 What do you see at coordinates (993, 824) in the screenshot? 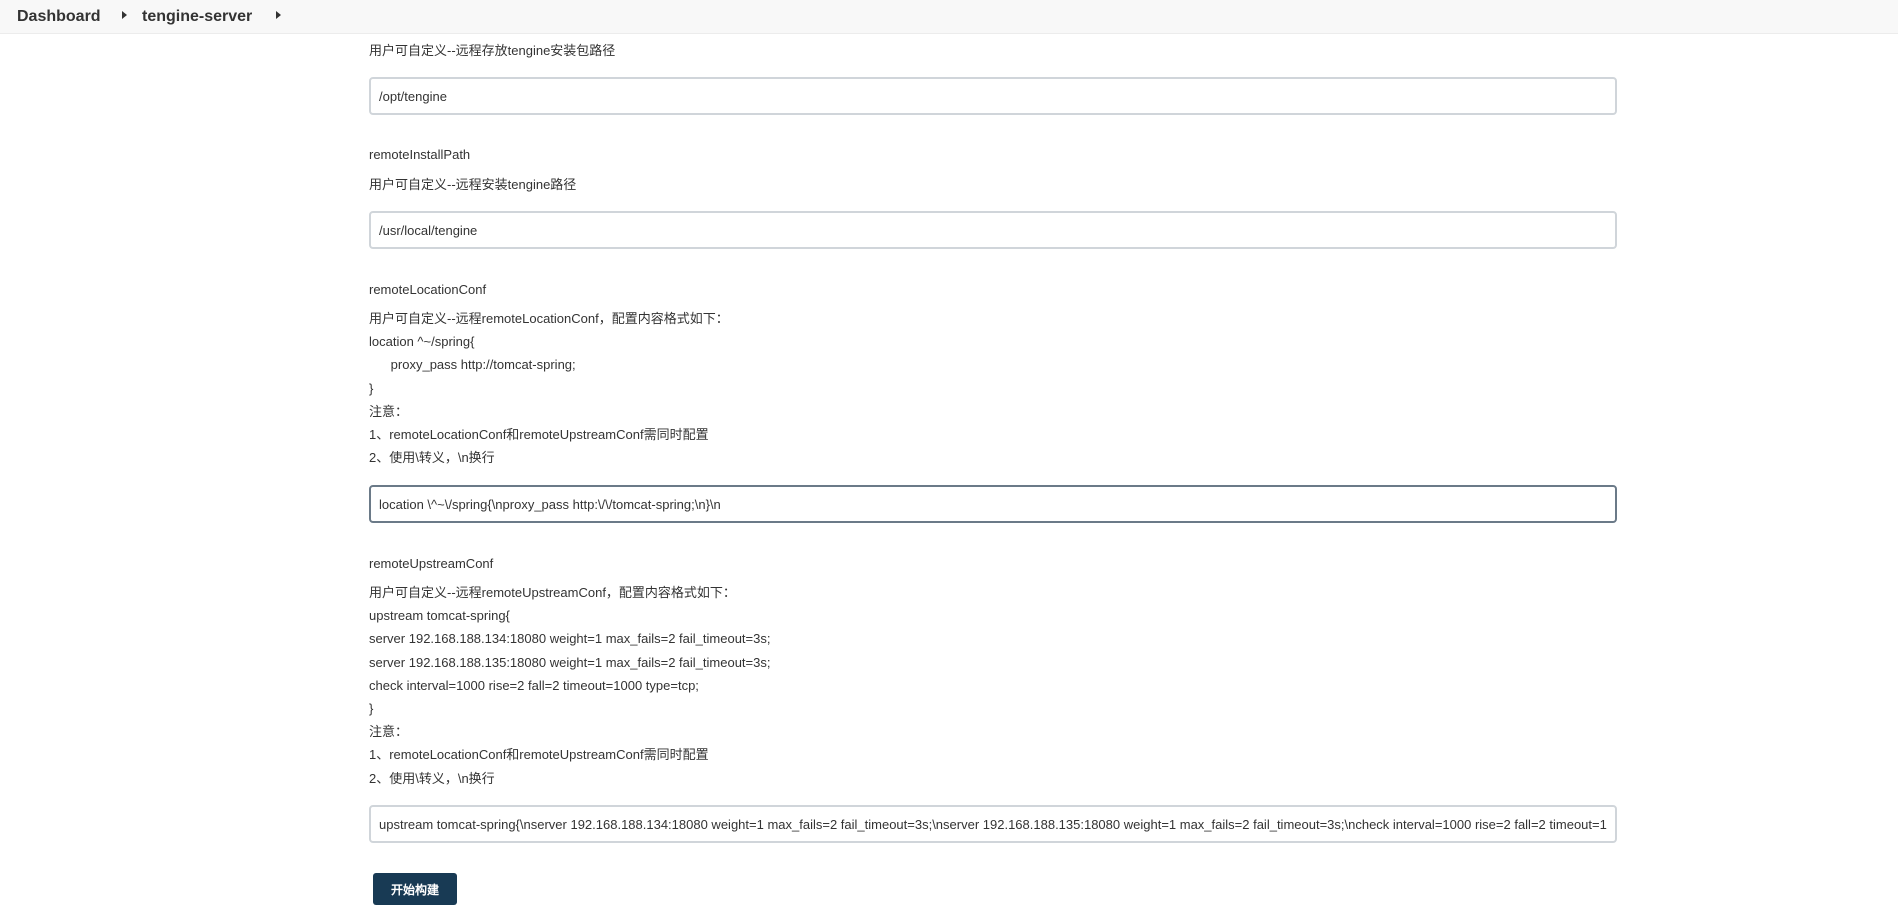
I see `upstream-conf-input` at bounding box center [993, 824].